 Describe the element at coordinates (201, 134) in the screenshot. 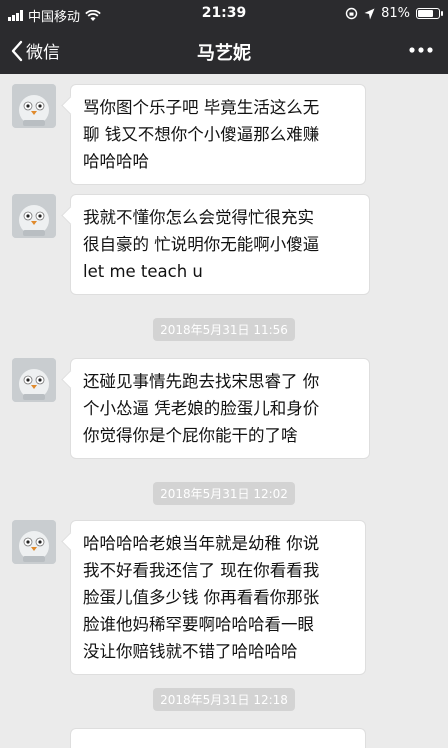

I see `message-text: 骂你图个乐子吧 毕竟生活这么无 聊 钱又不想你个小傻逼那么难赚 哈哈哈哈` at that location.